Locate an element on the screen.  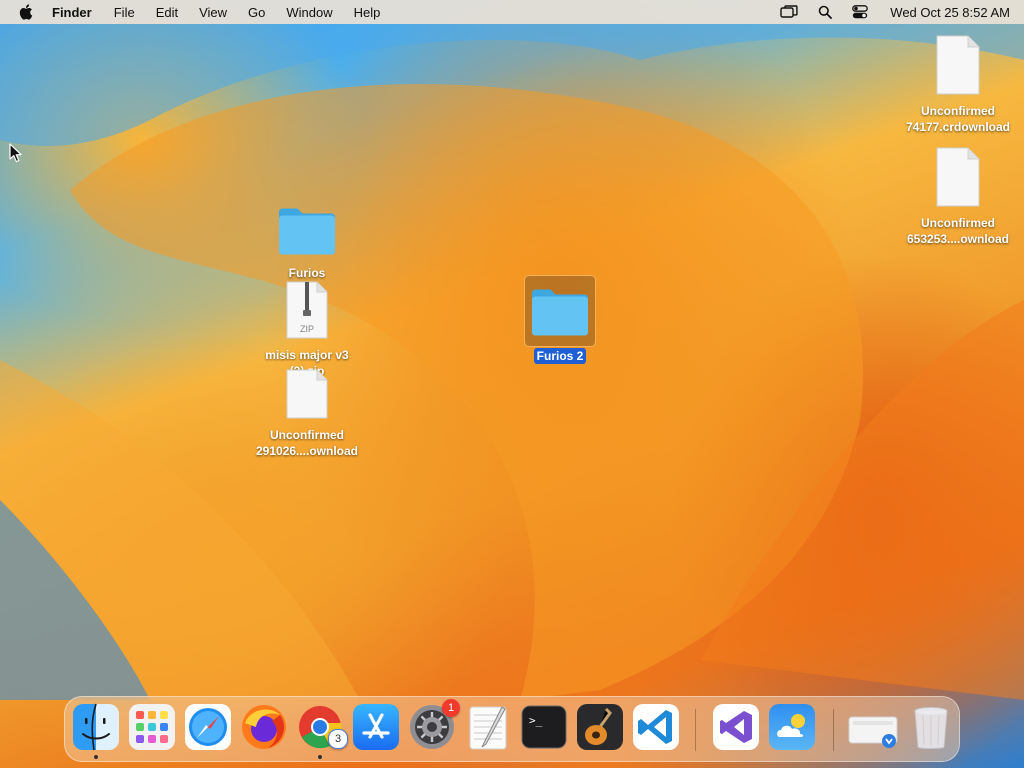
launchpad-icon is located at coordinates (152, 727).